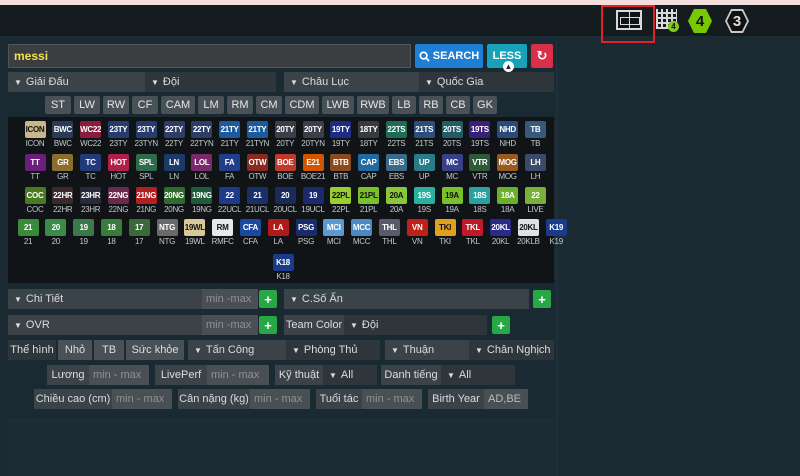 Image resolution: width=800 pixels, height=476 pixels. What do you see at coordinates (285, 134) in the screenshot?
I see `season-card-20ty: 20TY 20TY` at bounding box center [285, 134].